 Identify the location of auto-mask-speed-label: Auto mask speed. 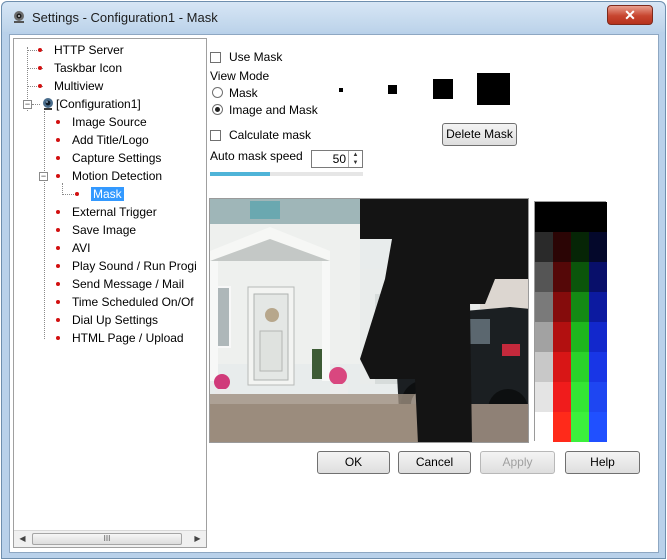
(256, 156).